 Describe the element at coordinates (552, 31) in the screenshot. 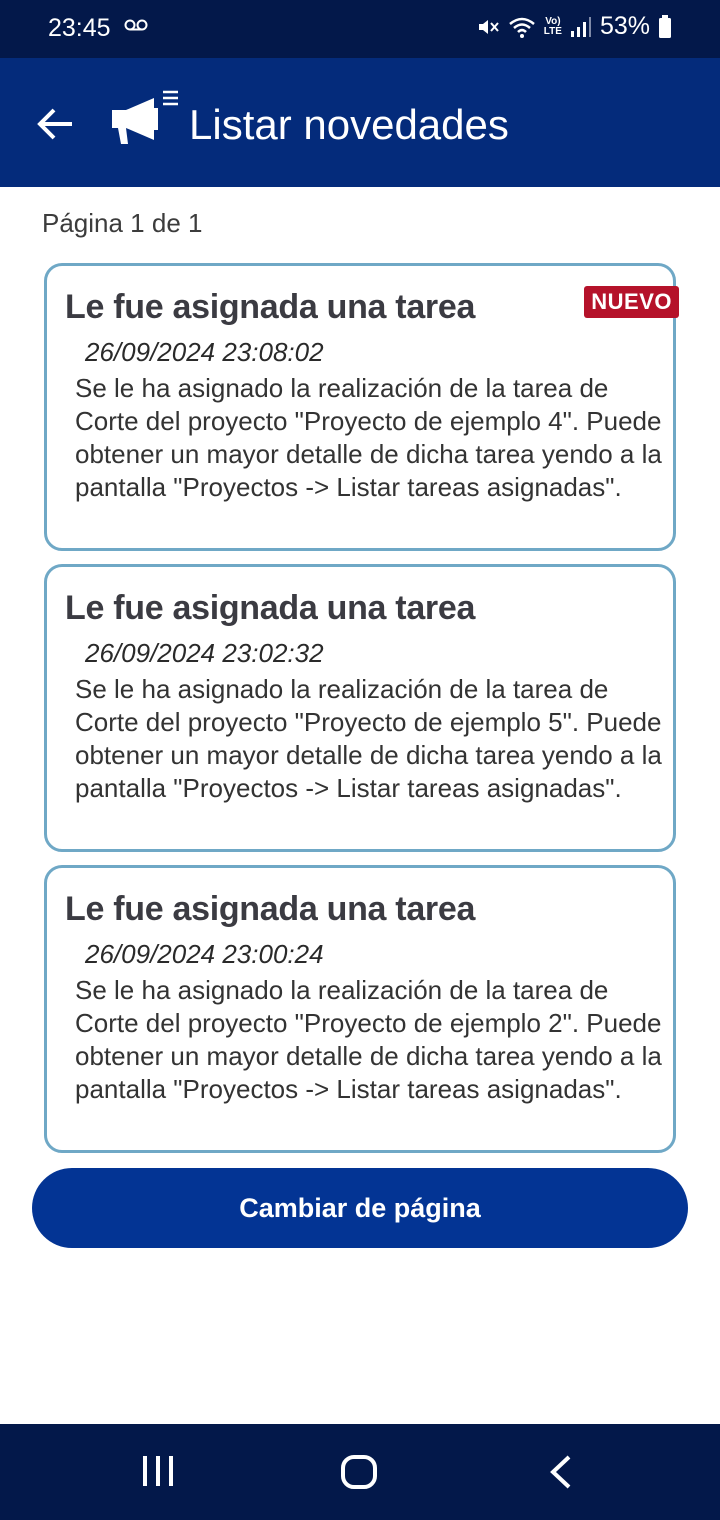

I see `lte-bottom-label: LTE` at that location.